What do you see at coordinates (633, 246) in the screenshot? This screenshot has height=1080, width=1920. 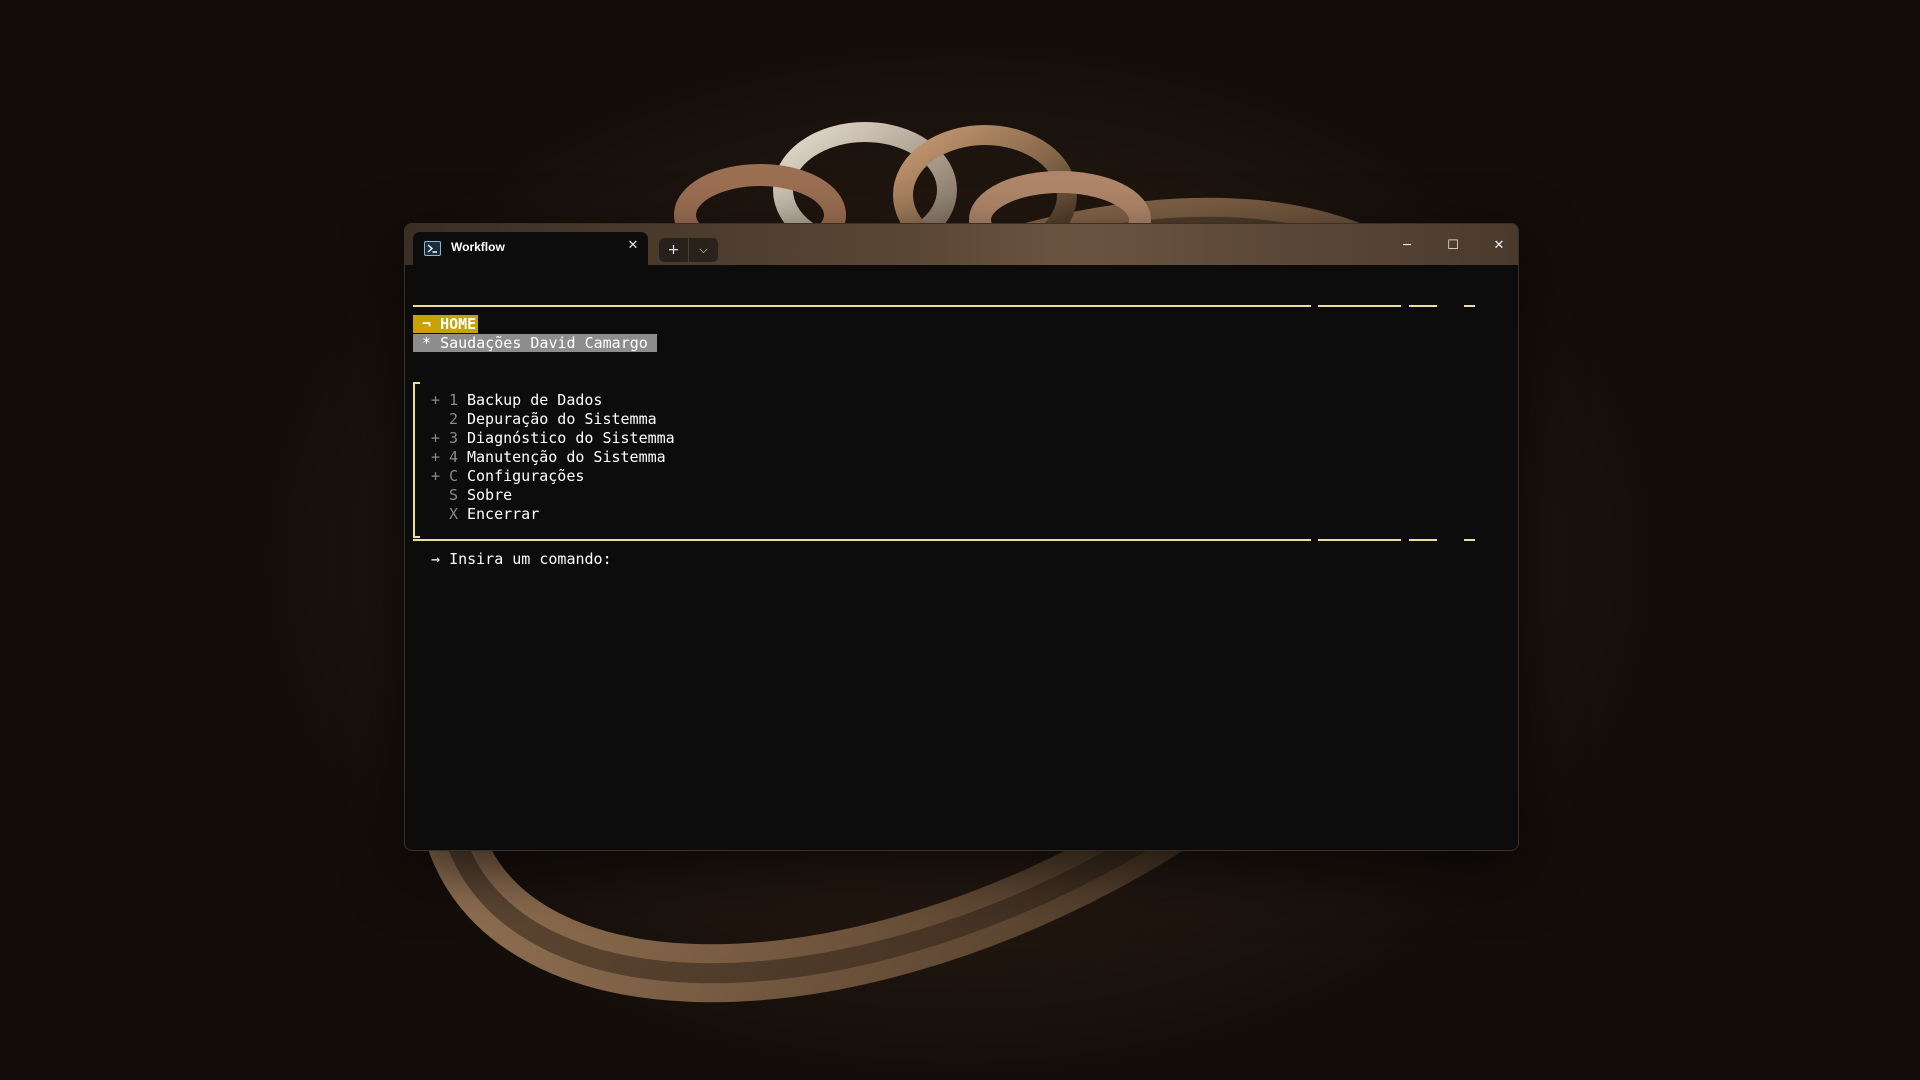 I see `close-tab-icon: ✕` at bounding box center [633, 246].